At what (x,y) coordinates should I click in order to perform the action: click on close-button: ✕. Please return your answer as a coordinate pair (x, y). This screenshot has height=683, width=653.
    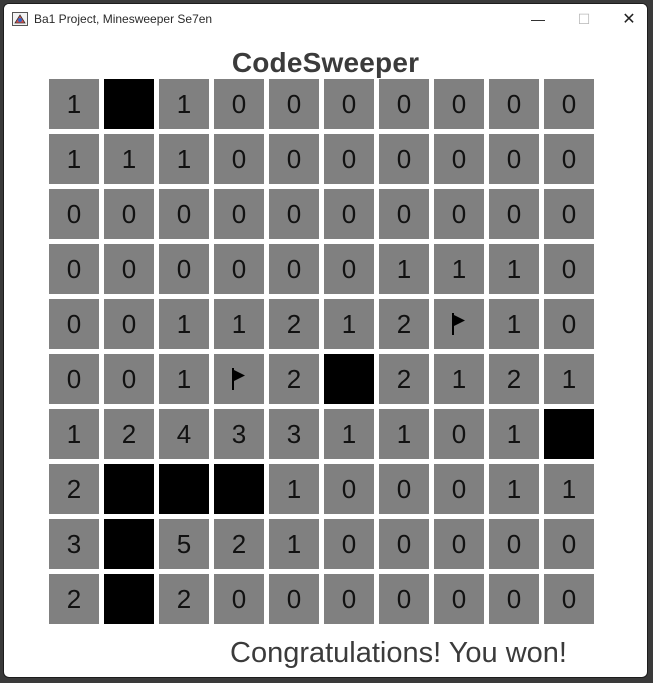
    Looking at the image, I should click on (626, 19).